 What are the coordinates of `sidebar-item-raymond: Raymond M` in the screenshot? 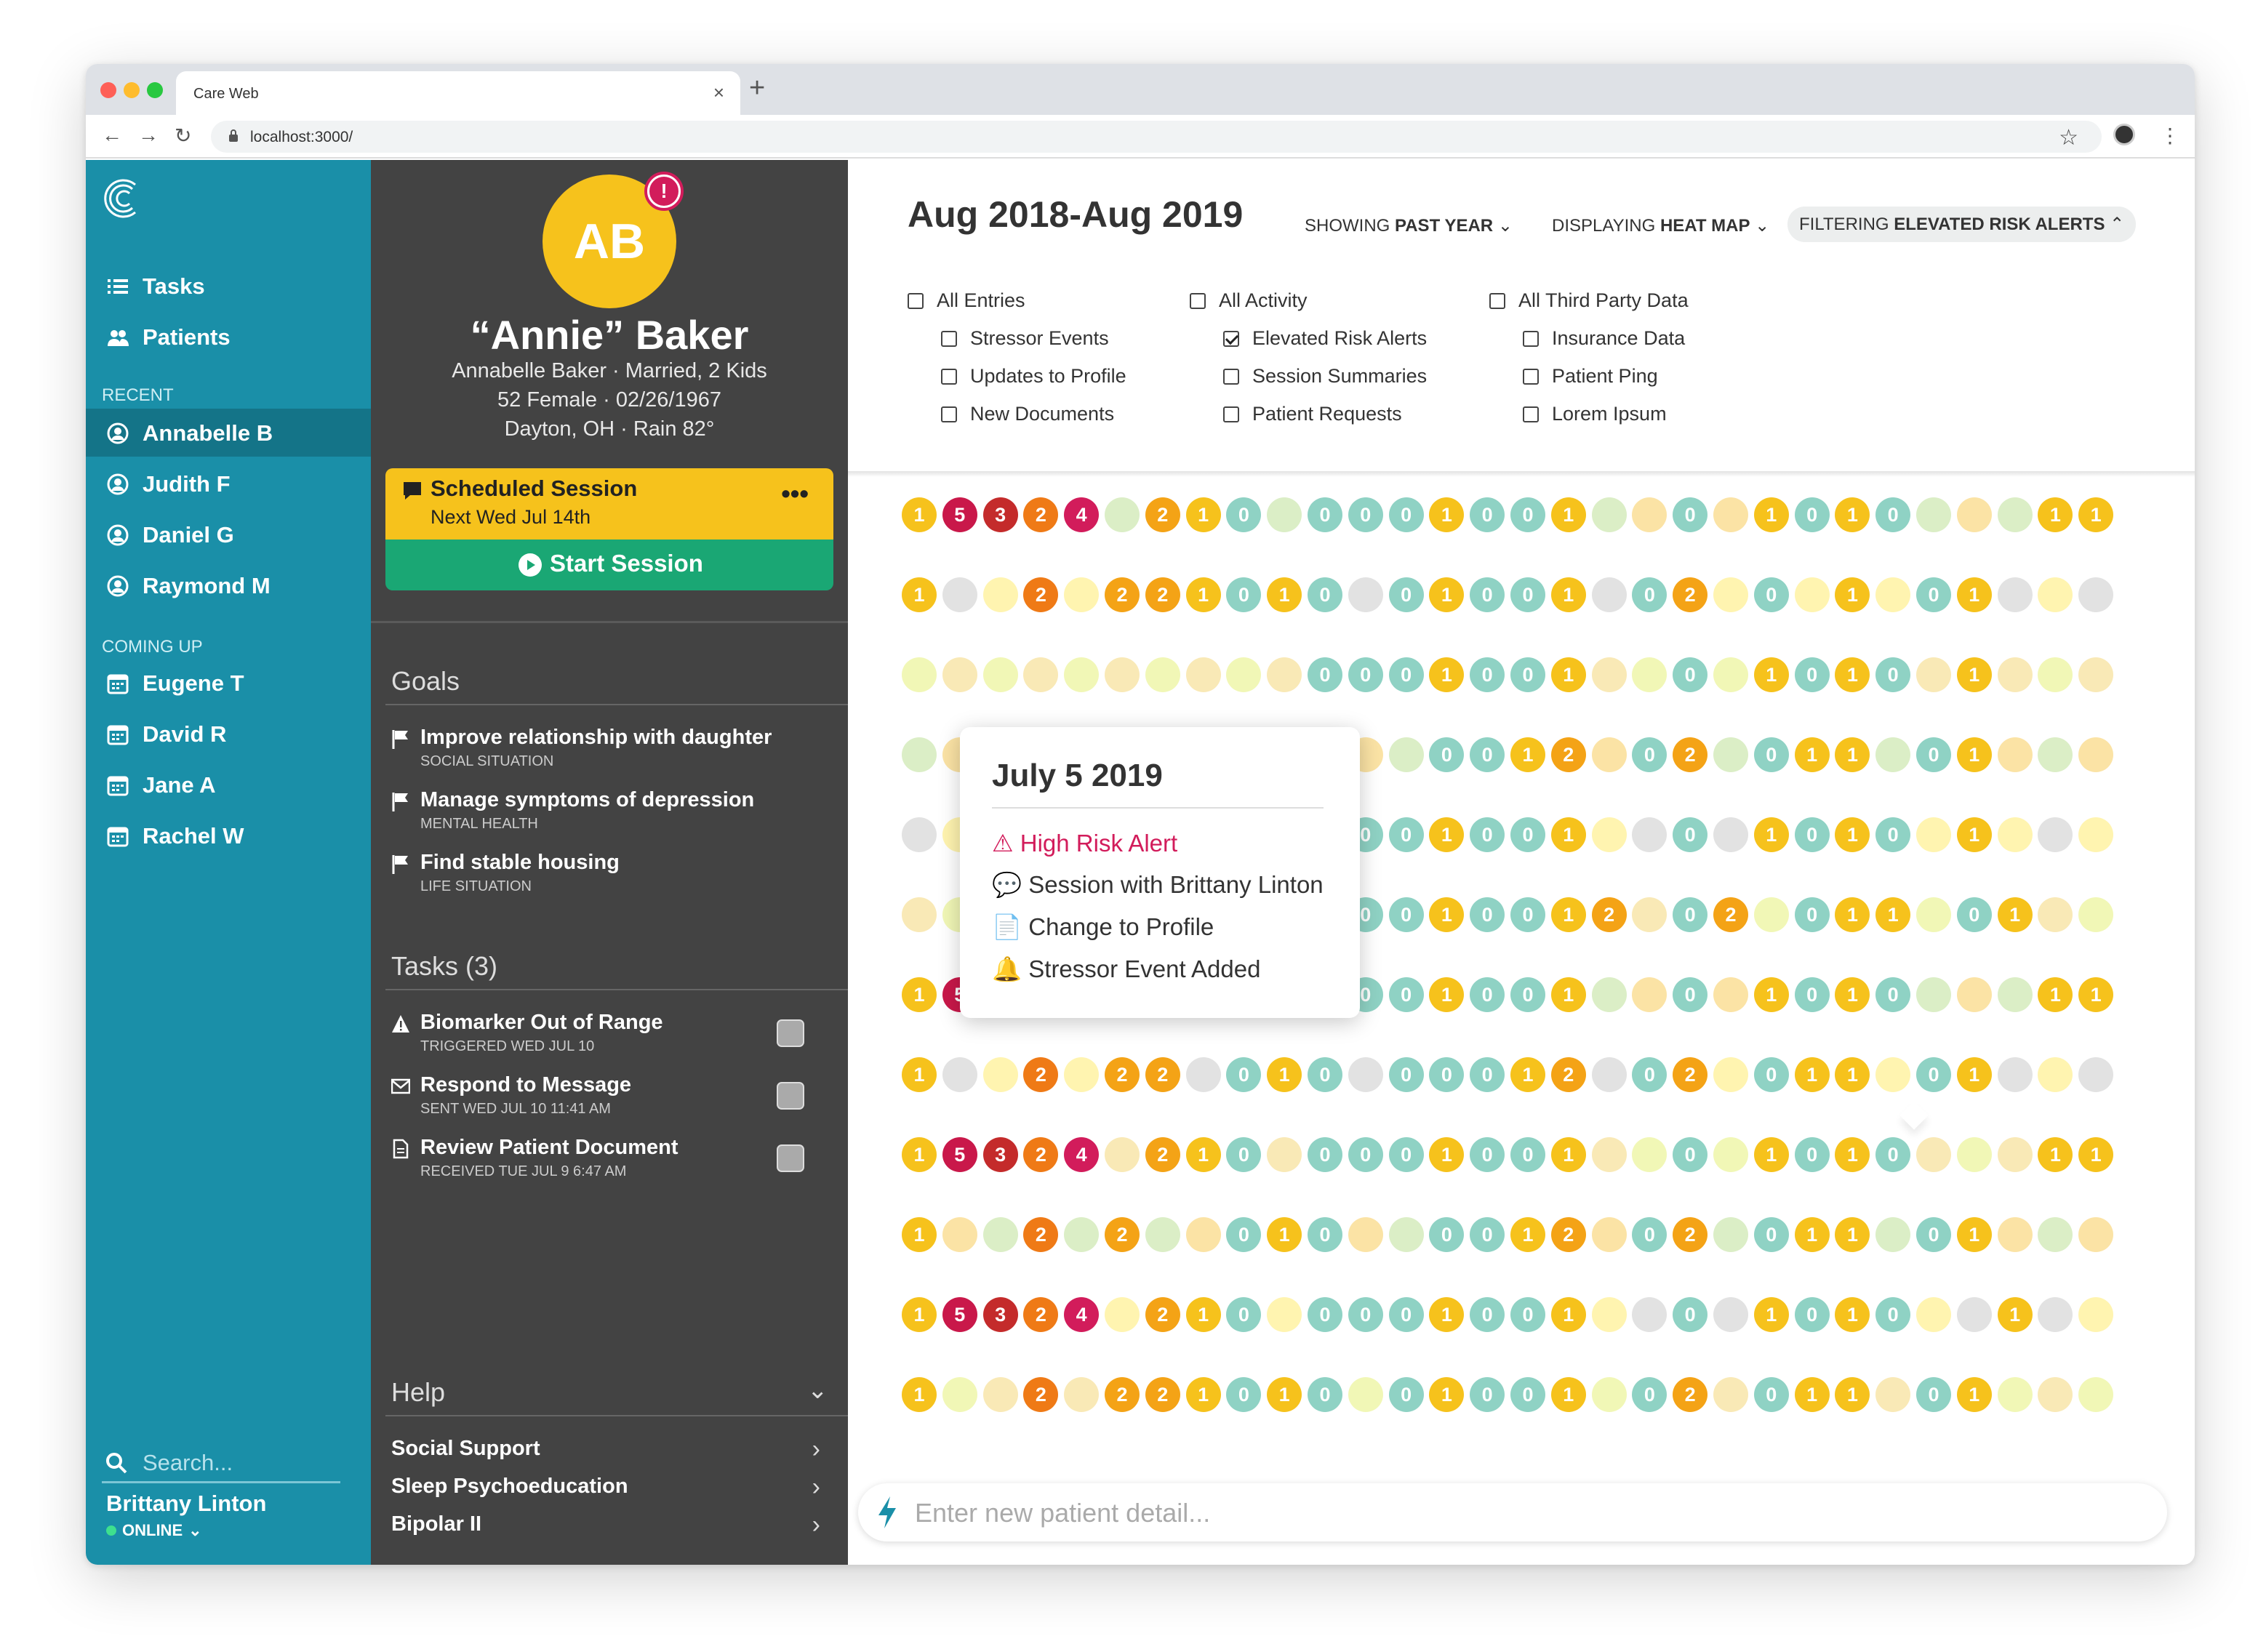 It's located at (228, 585).